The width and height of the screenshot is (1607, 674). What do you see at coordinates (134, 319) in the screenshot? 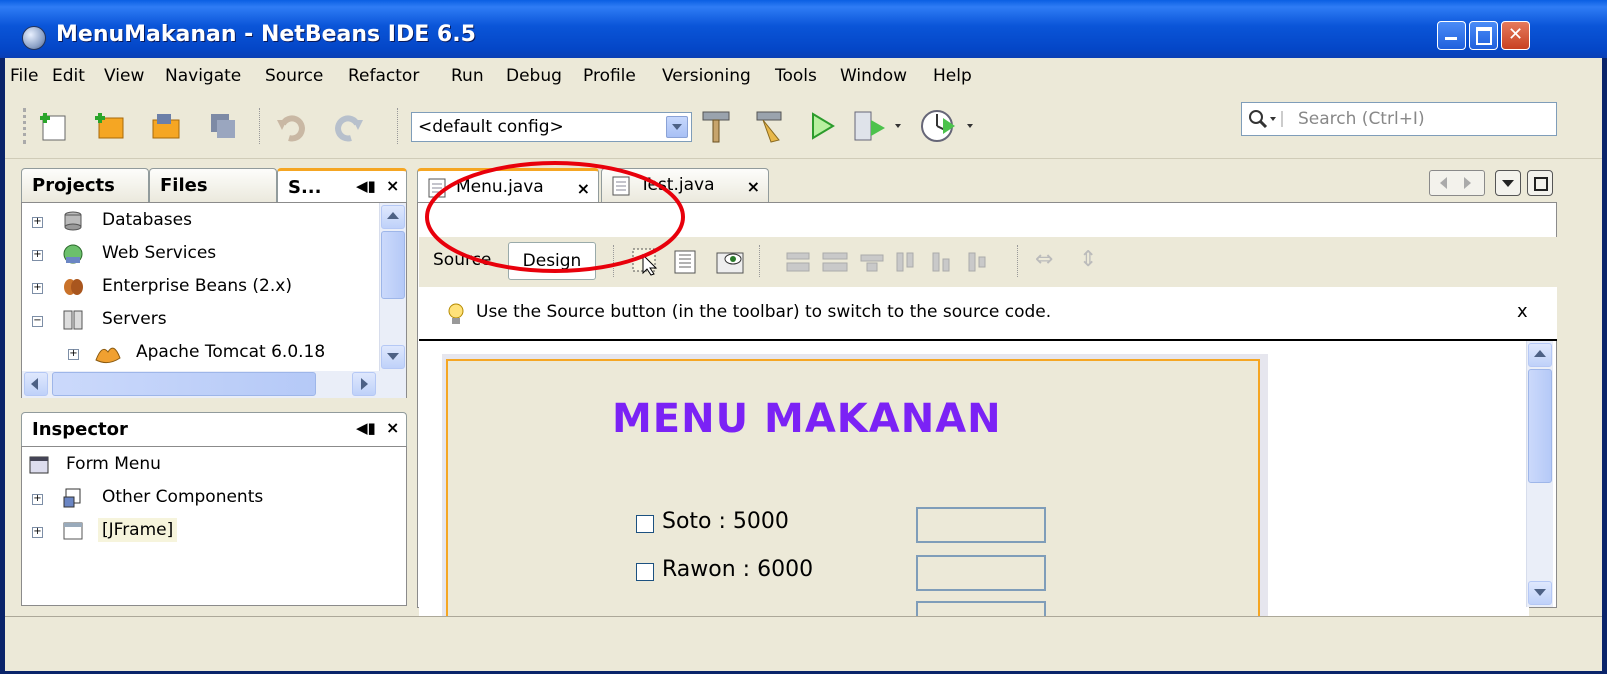
I see `tree-item-label: Servers` at bounding box center [134, 319].